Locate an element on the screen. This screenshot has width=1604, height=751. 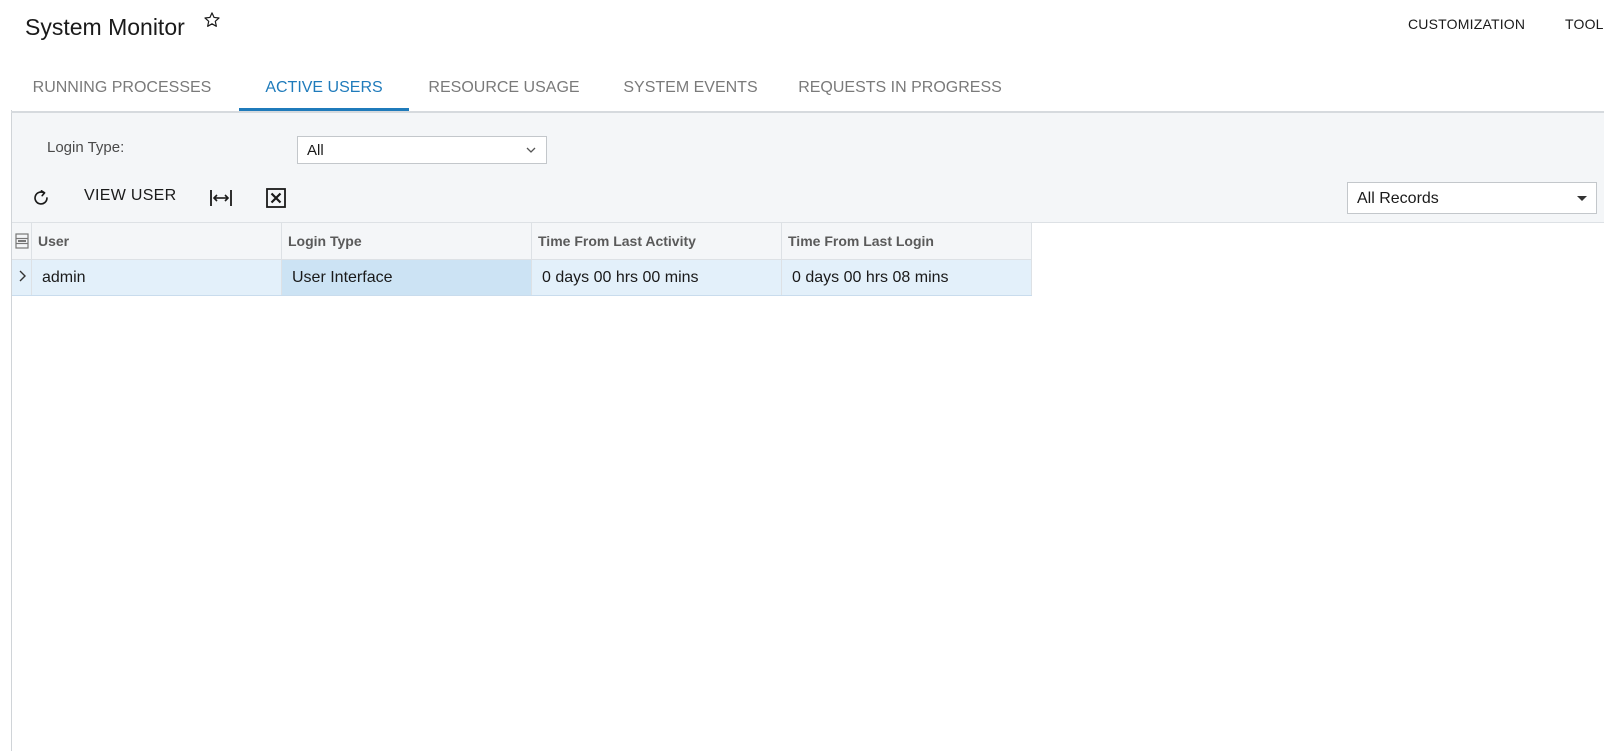
column-header-label: Time From Last Login is located at coordinates (861, 241).